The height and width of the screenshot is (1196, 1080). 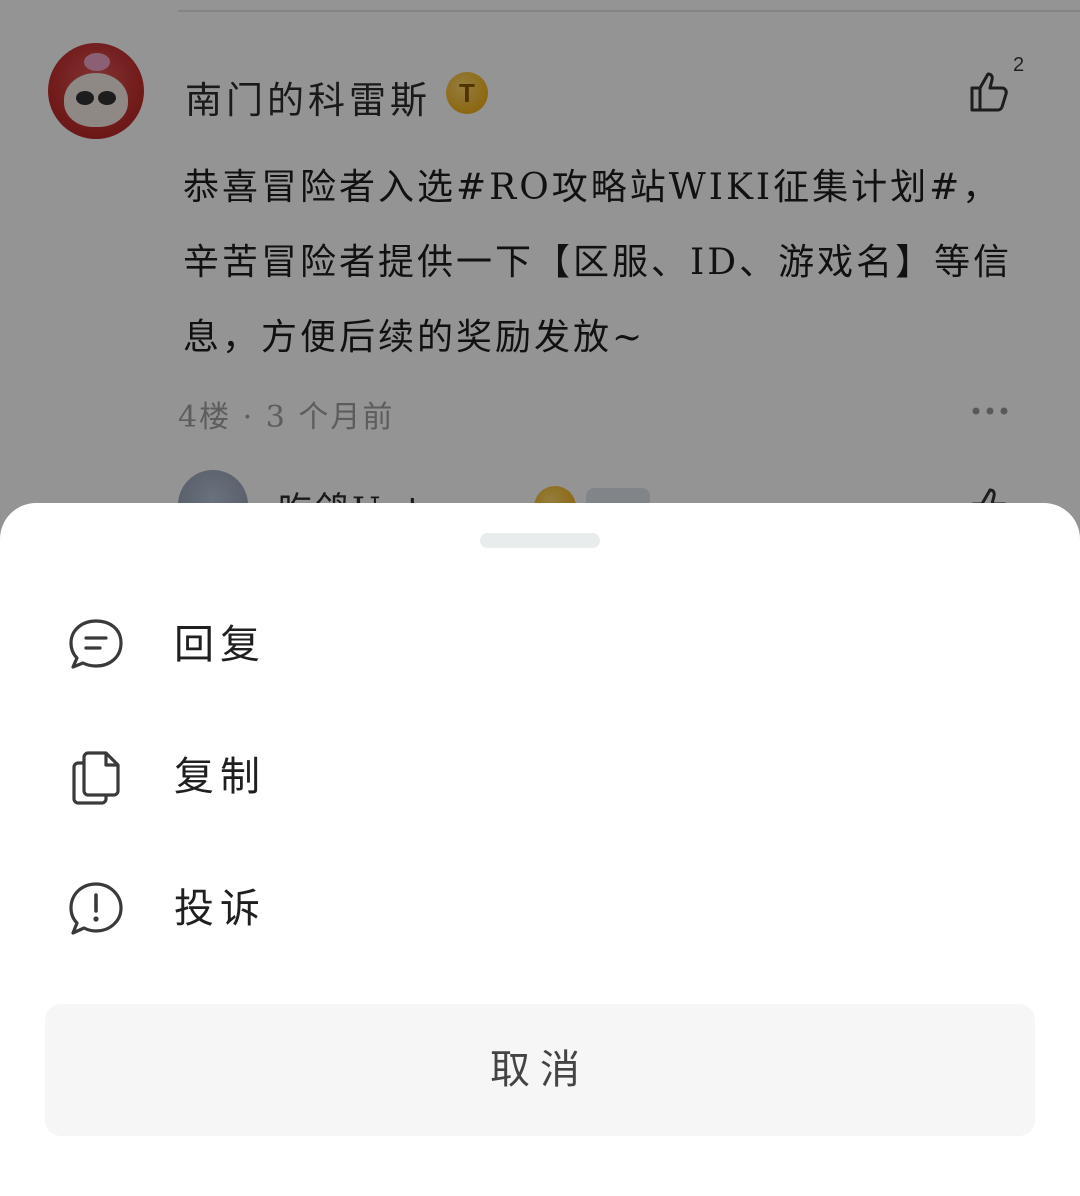 What do you see at coordinates (540, 909) in the screenshot?
I see `menu-item-report: 投诉` at bounding box center [540, 909].